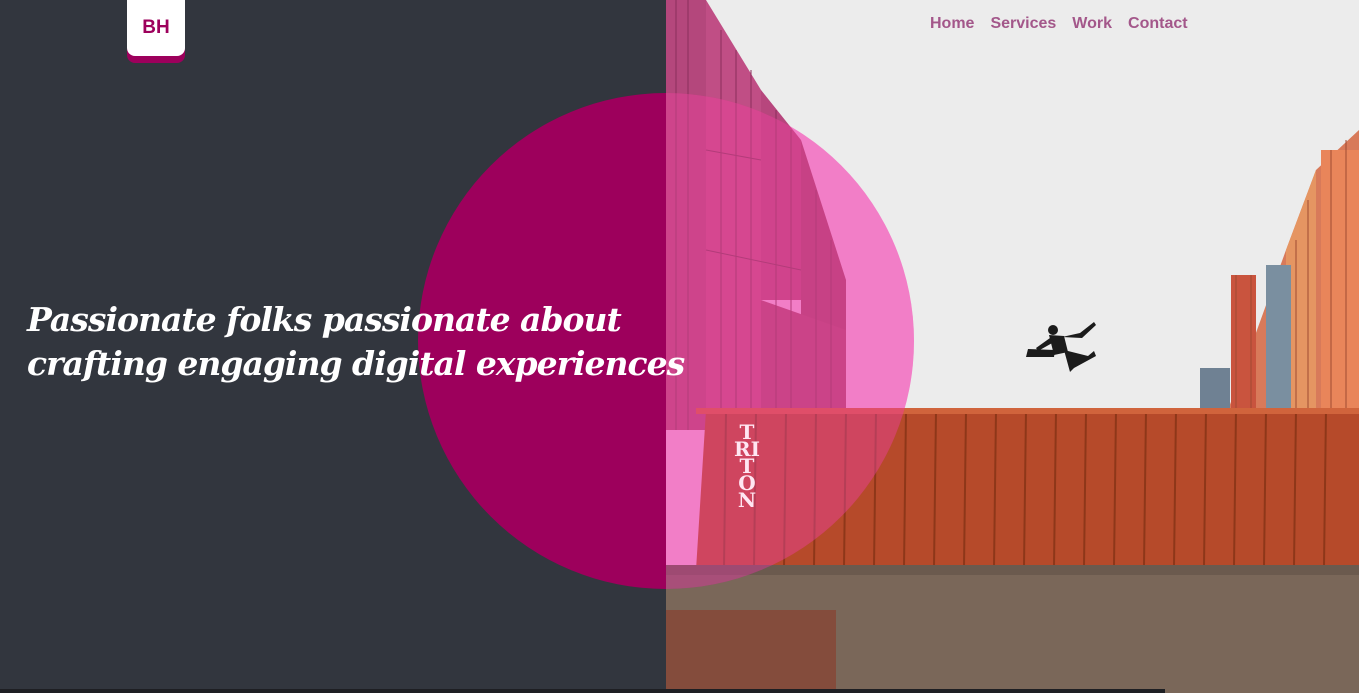  Describe the element at coordinates (747, 466) in the screenshot. I see `container-text: TRITON` at that location.